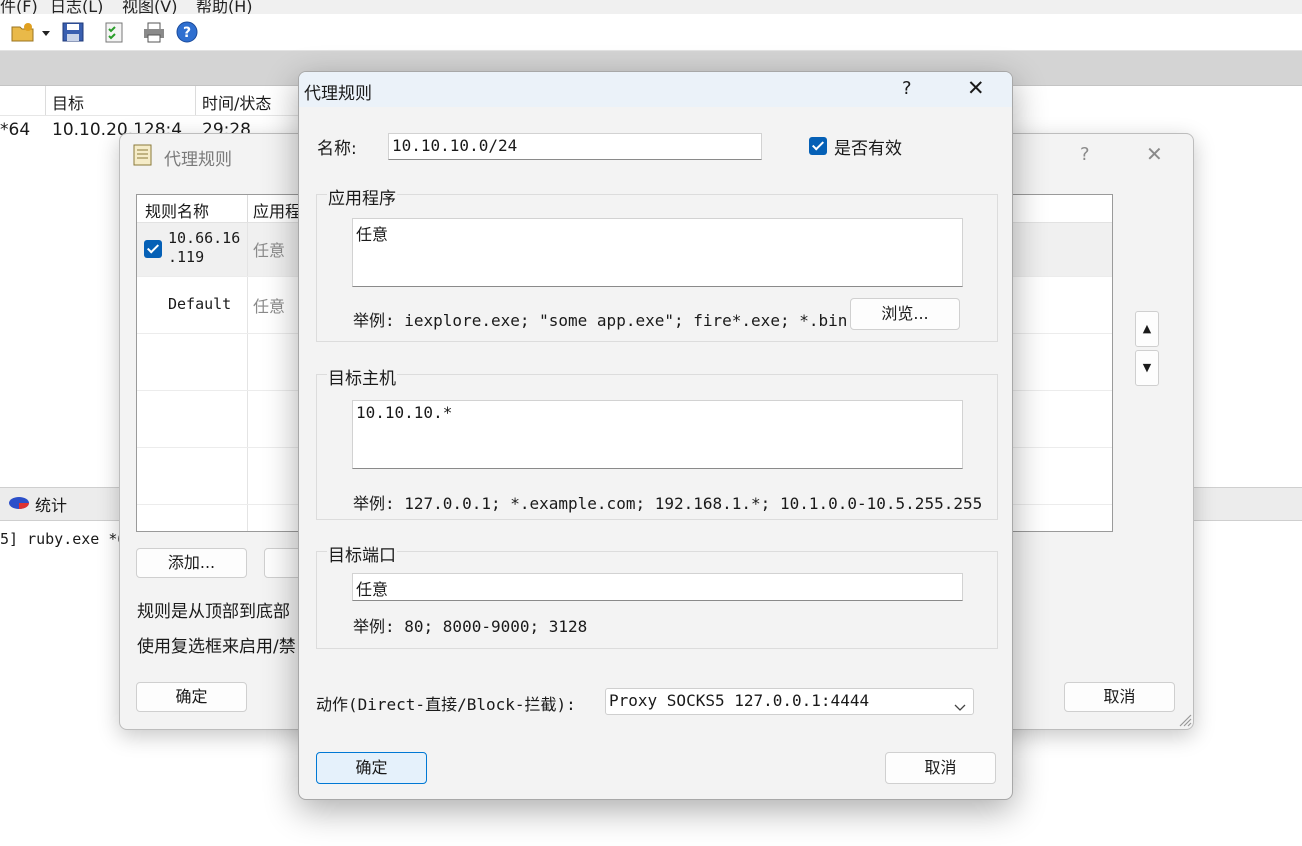 This screenshot has height=846, width=1302. I want to click on connection-app: *64, so click(15, 130).